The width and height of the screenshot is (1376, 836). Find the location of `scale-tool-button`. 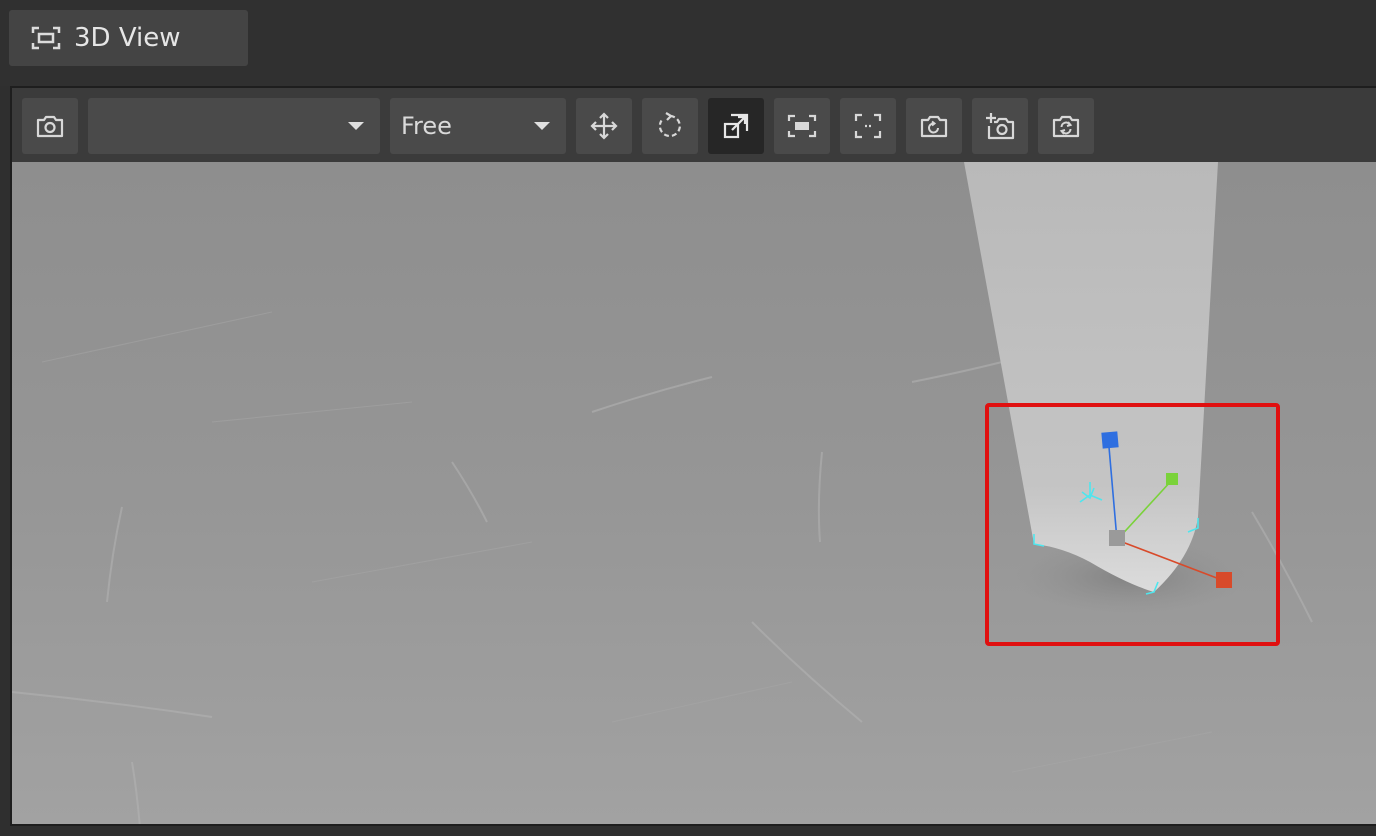

scale-tool-button is located at coordinates (736, 126).